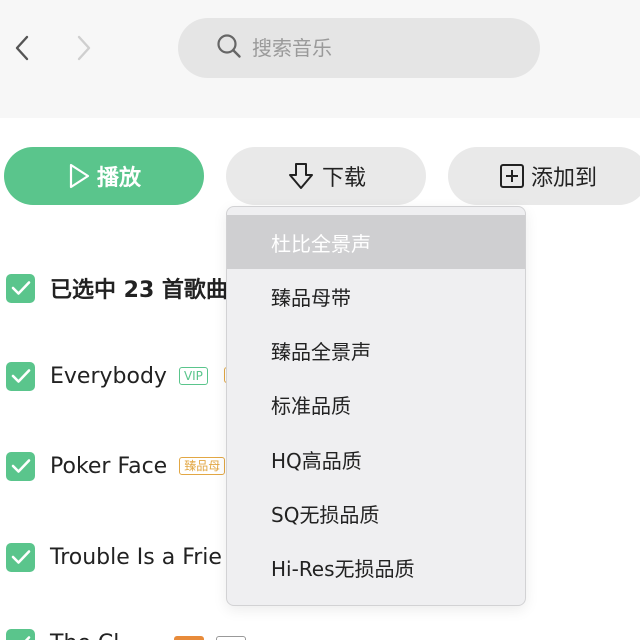 The width and height of the screenshot is (640, 640). What do you see at coordinates (382, 48) in the screenshot?
I see `search-input` at bounding box center [382, 48].